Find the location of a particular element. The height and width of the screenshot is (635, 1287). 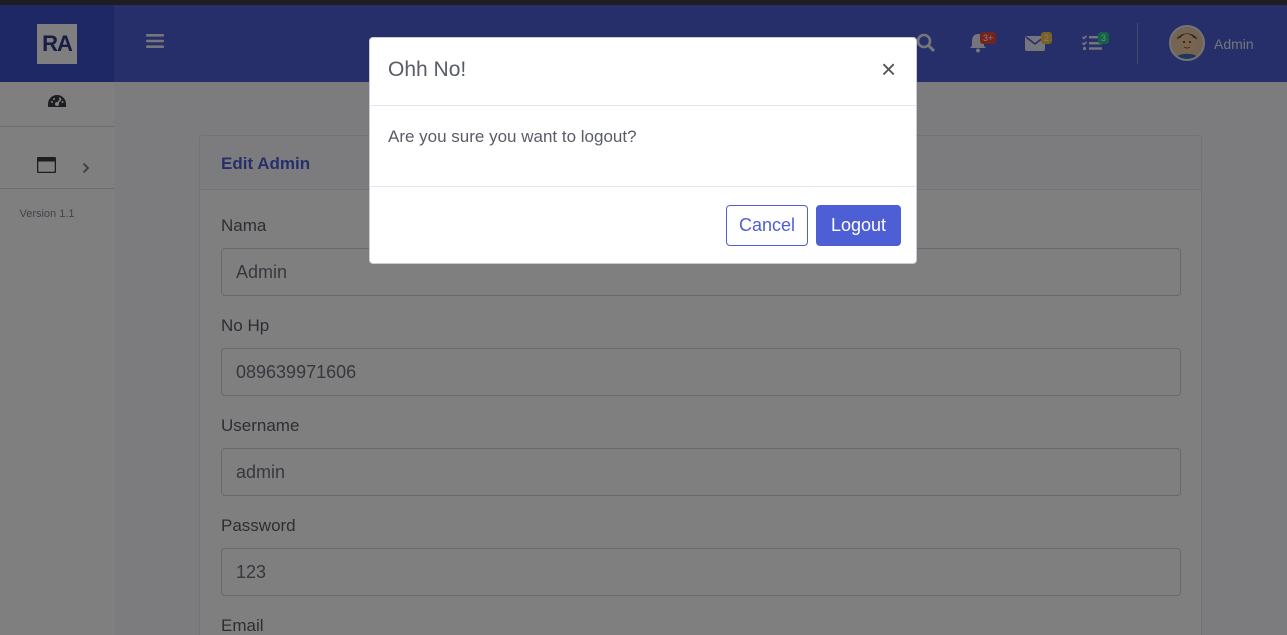

modal-footer: Cancel Logout is located at coordinates (643, 225).